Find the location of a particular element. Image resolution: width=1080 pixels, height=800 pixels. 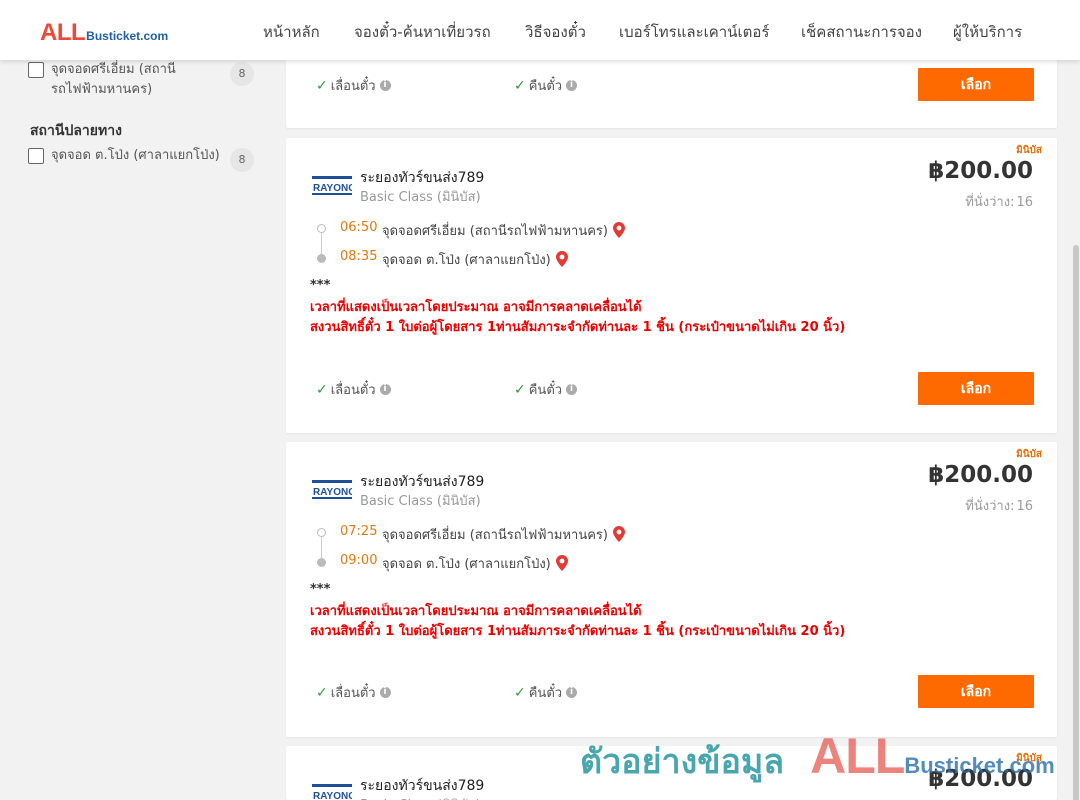

page-scrollbar is located at coordinates (1076, 430).